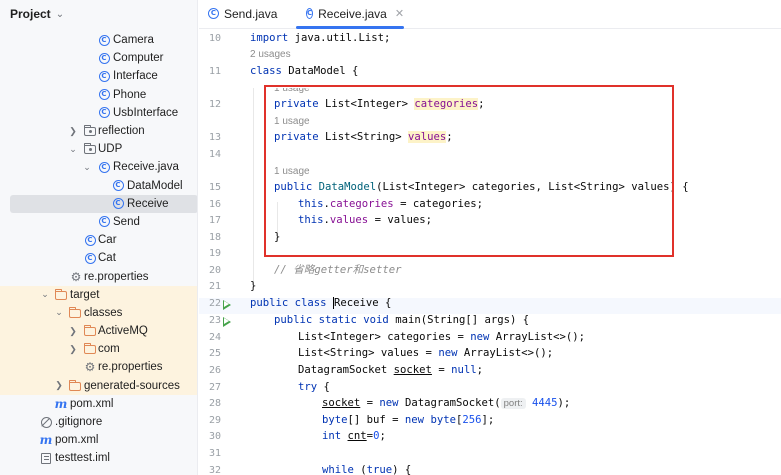 The width and height of the screenshot is (781, 475). Describe the element at coordinates (121, 131) in the screenshot. I see `tree-item-label: reflection` at that location.